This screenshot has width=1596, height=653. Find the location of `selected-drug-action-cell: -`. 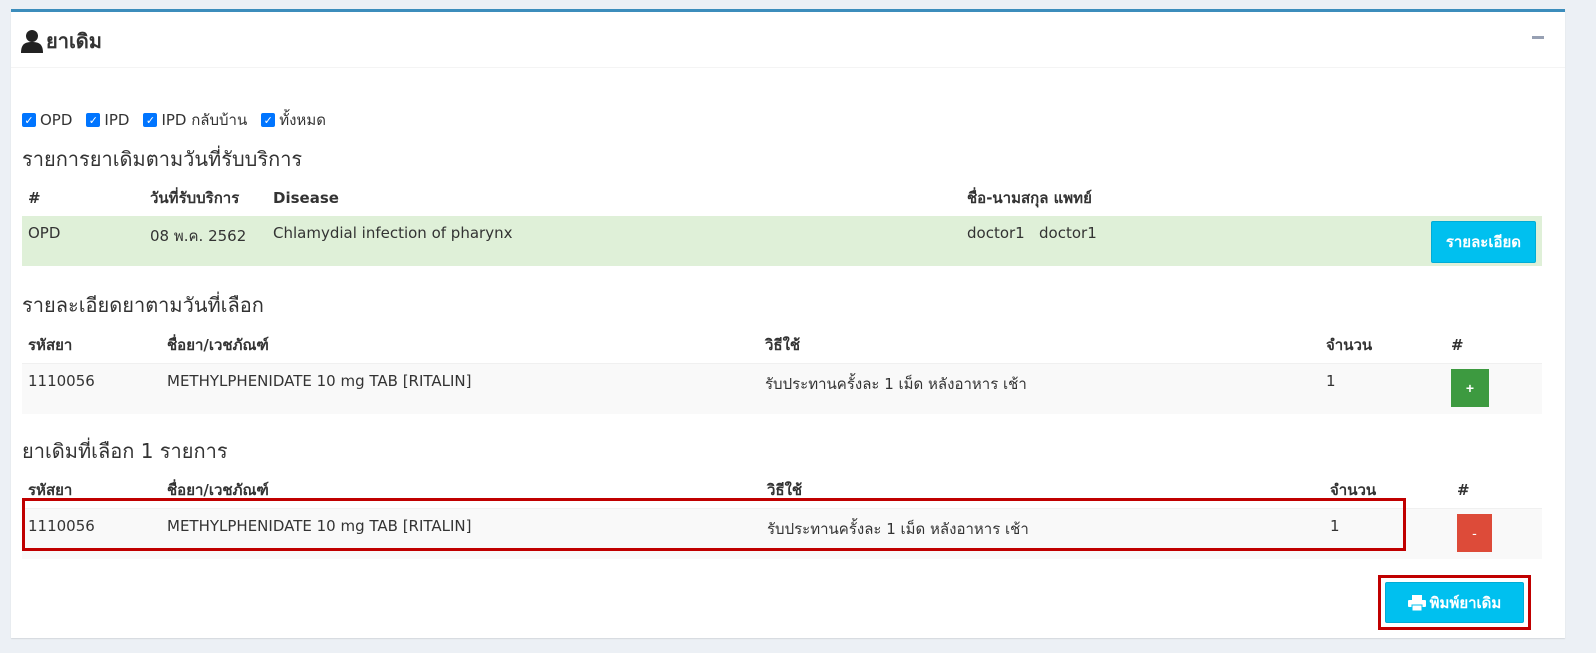

selected-drug-action-cell: - is located at coordinates (1496, 533).